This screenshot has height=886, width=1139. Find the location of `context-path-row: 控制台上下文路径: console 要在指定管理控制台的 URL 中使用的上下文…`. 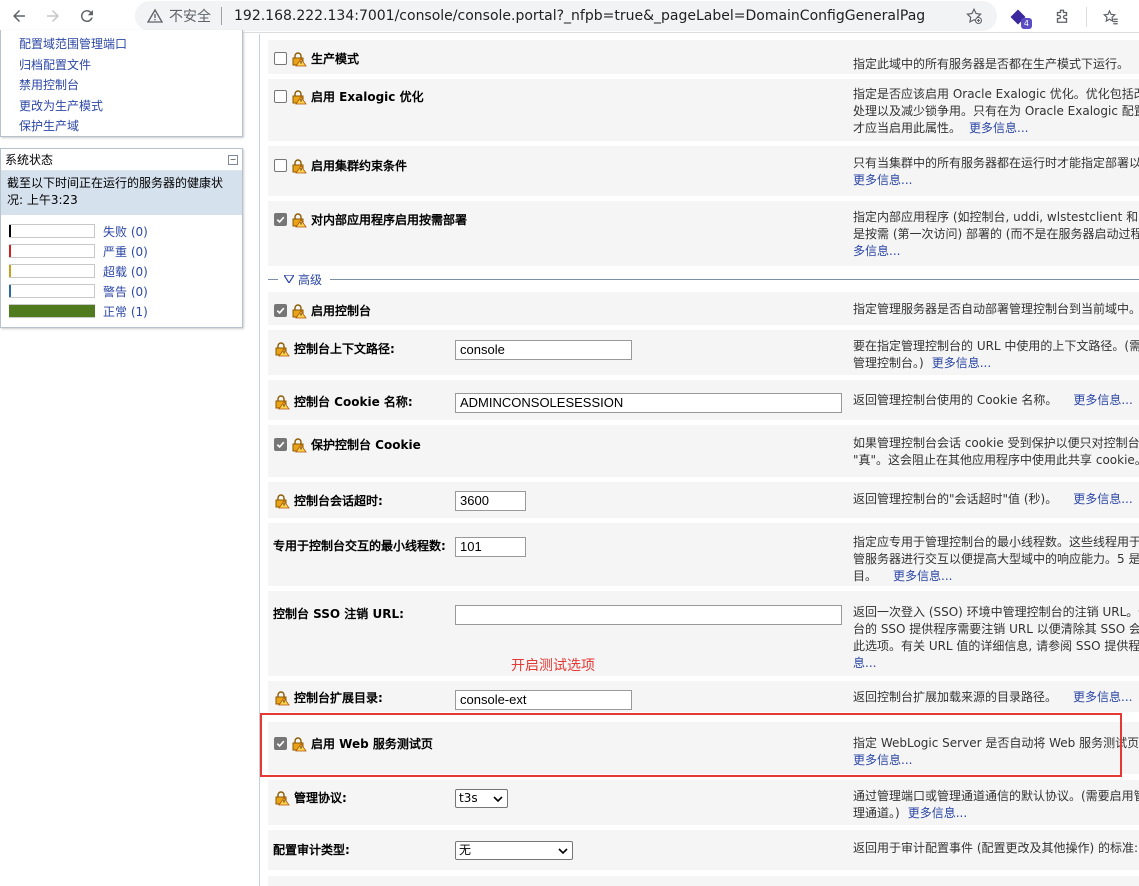

context-path-row: 控制台上下文路径: console 要在指定管理控制台的 URL 中使用的上下文… is located at coordinates (703, 352).